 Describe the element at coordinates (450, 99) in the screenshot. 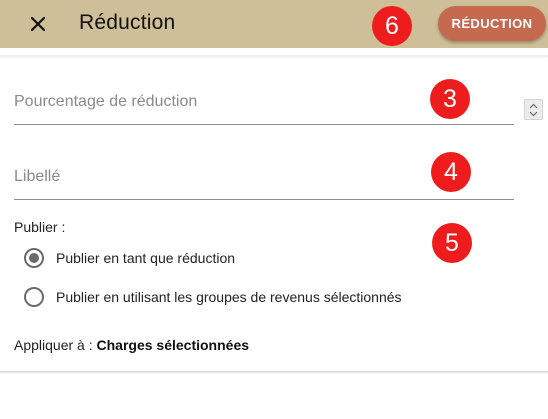

I see `annotation-badge-3: 3` at that location.